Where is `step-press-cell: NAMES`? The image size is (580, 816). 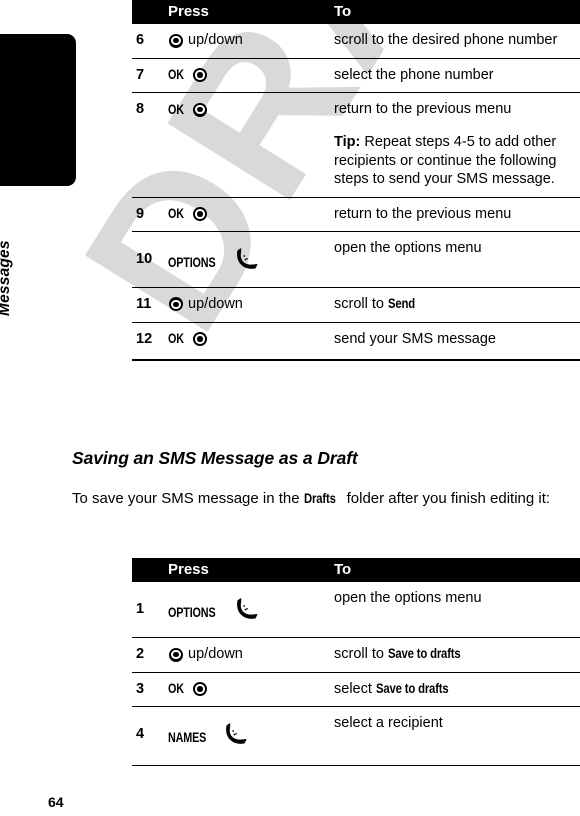
step-press-cell: NAMES is located at coordinates (244, 734).